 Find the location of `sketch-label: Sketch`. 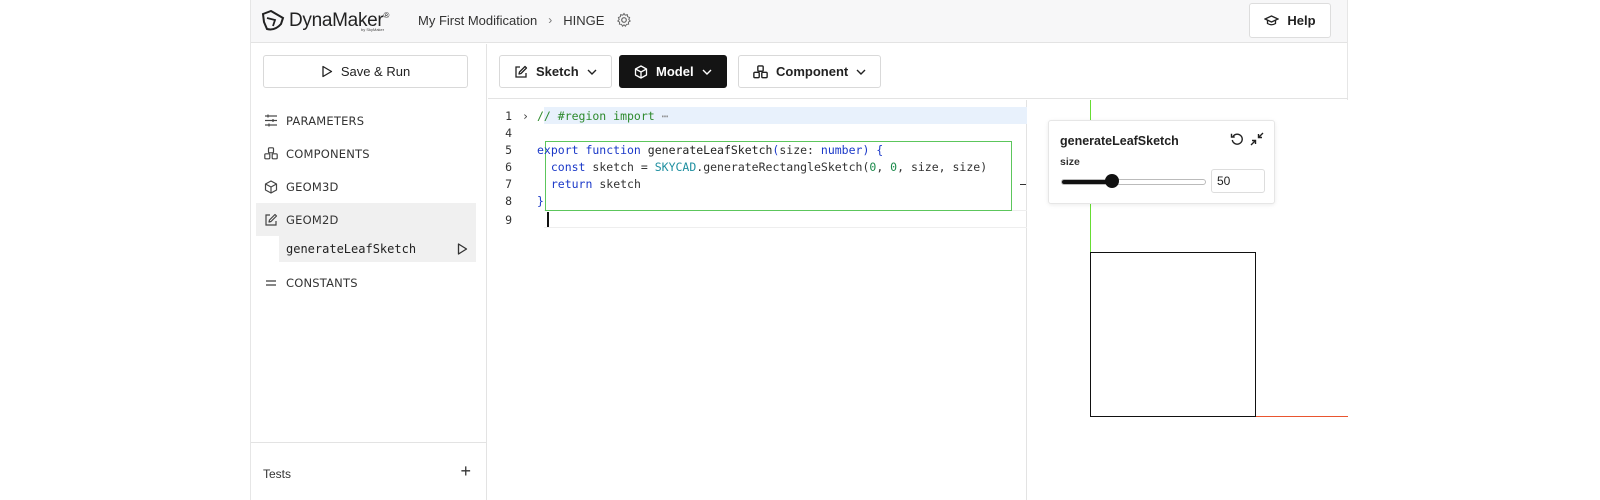

sketch-label: Sketch is located at coordinates (557, 71).